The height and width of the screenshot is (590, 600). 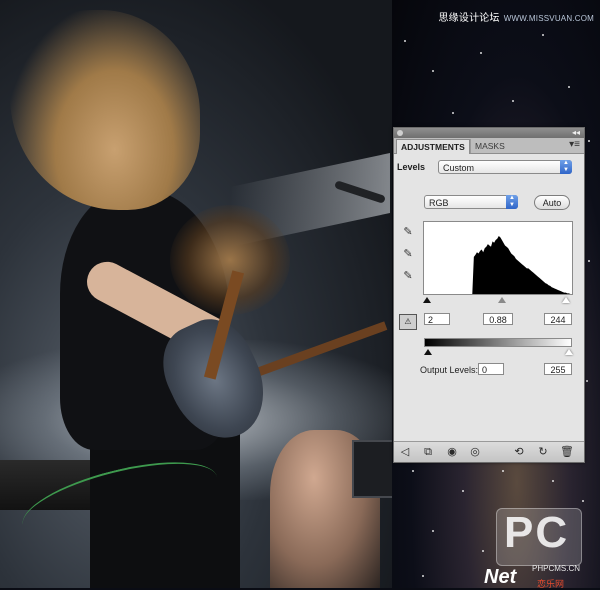 What do you see at coordinates (400, 133) in the screenshot?
I see `close-icon` at bounding box center [400, 133].